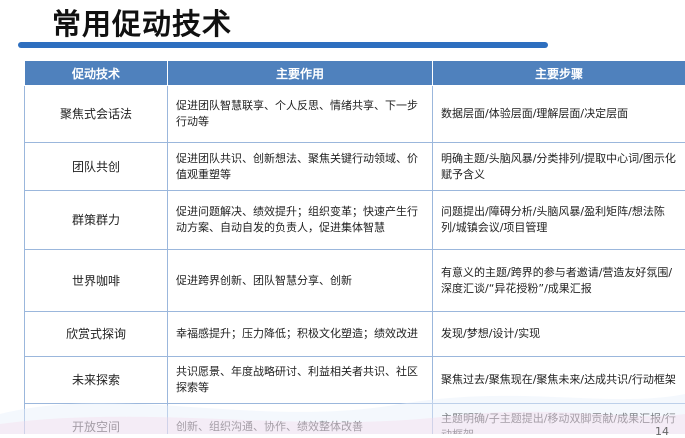 Image resolution: width=685 pixels, height=438 pixels. Describe the element at coordinates (300, 419) in the screenshot. I see `effect-cell: 创新、组织沟通、协作、绩效整体改善` at that location.